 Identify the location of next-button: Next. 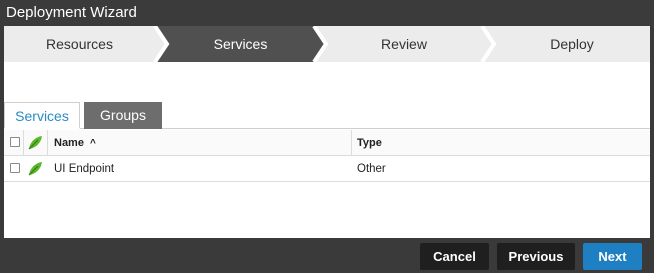
(612, 256).